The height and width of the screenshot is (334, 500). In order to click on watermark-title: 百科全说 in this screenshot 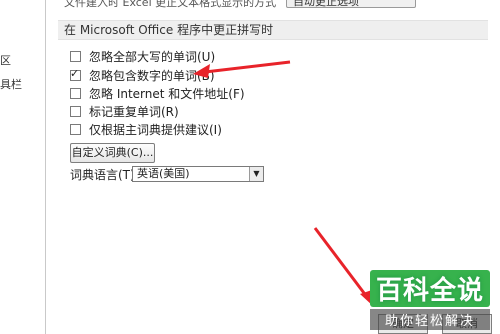, I will do `click(430, 288)`.